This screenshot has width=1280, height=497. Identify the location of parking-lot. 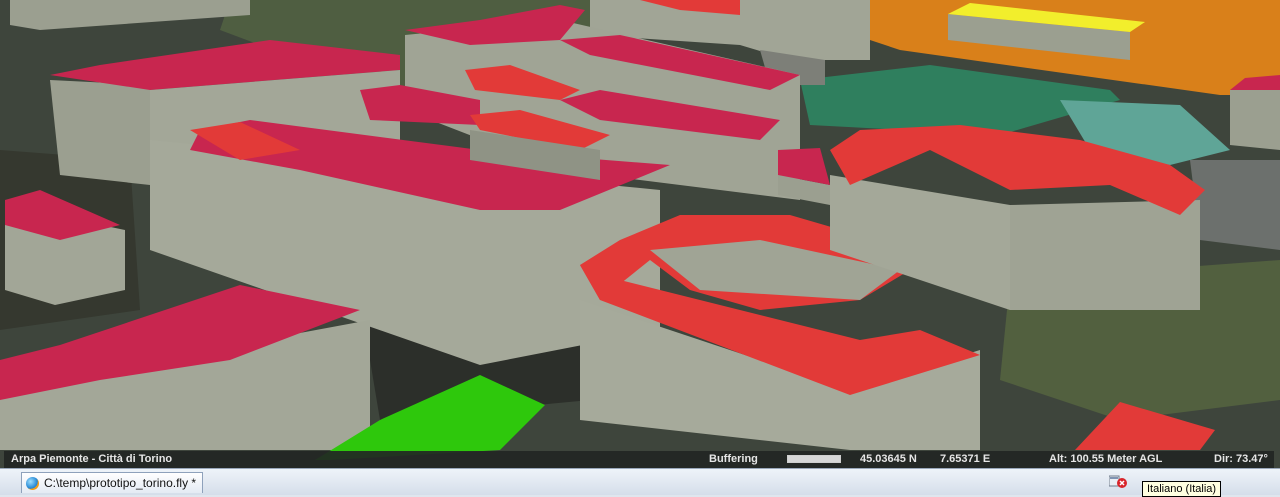
(1235, 205).